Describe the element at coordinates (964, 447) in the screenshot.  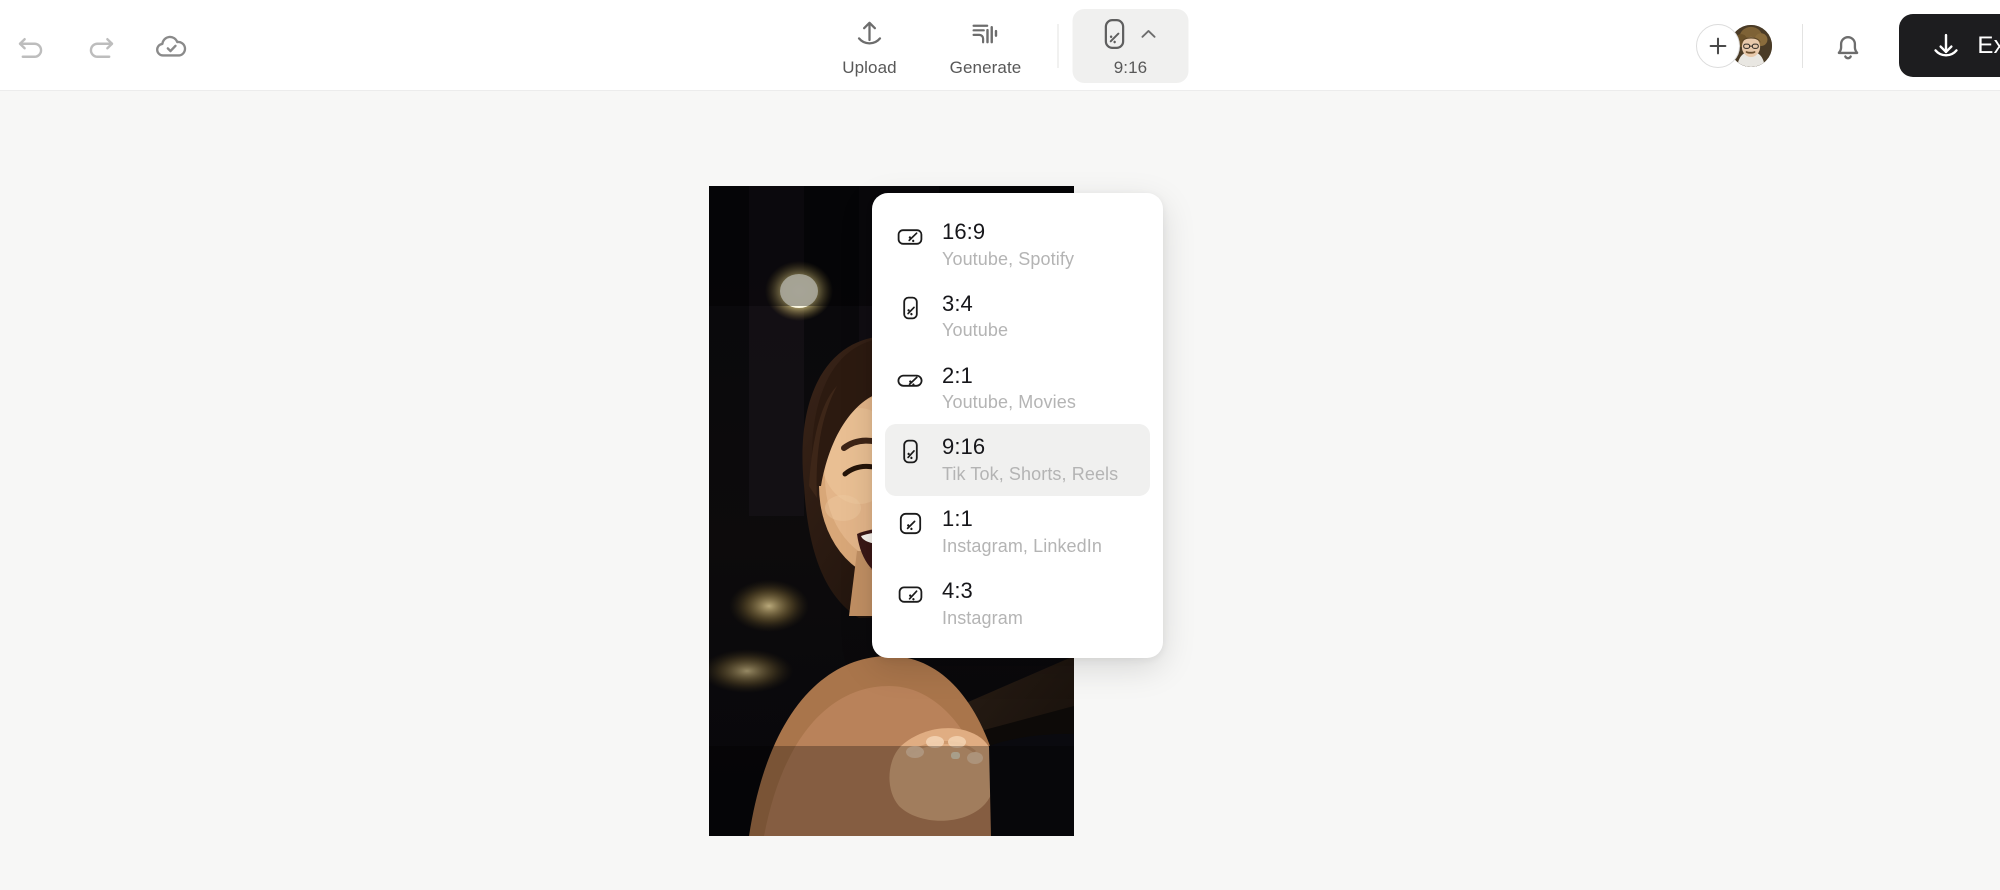
I see `ratio-option-title: 9:16` at that location.